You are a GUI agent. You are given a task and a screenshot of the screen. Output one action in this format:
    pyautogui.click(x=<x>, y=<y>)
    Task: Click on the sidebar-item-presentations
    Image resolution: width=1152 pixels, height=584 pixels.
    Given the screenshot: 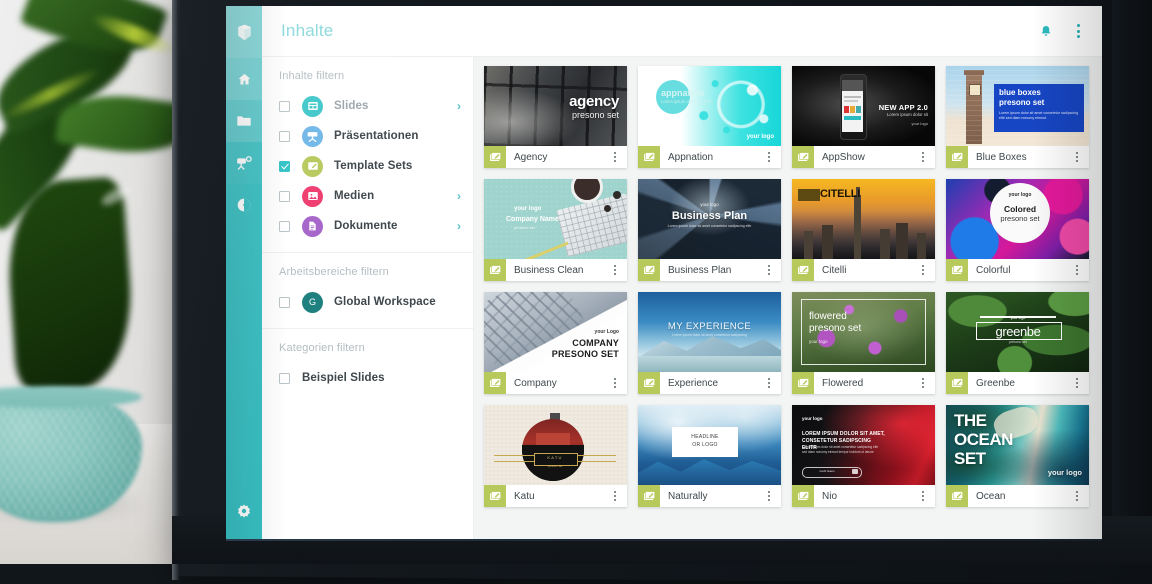 What is the action you would take?
    pyautogui.click(x=244, y=163)
    